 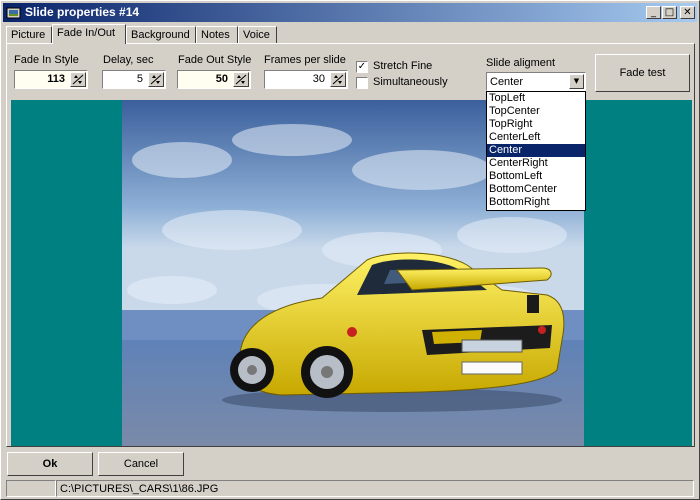 I want to click on dropdown-option-center: Center, so click(x=536, y=150).